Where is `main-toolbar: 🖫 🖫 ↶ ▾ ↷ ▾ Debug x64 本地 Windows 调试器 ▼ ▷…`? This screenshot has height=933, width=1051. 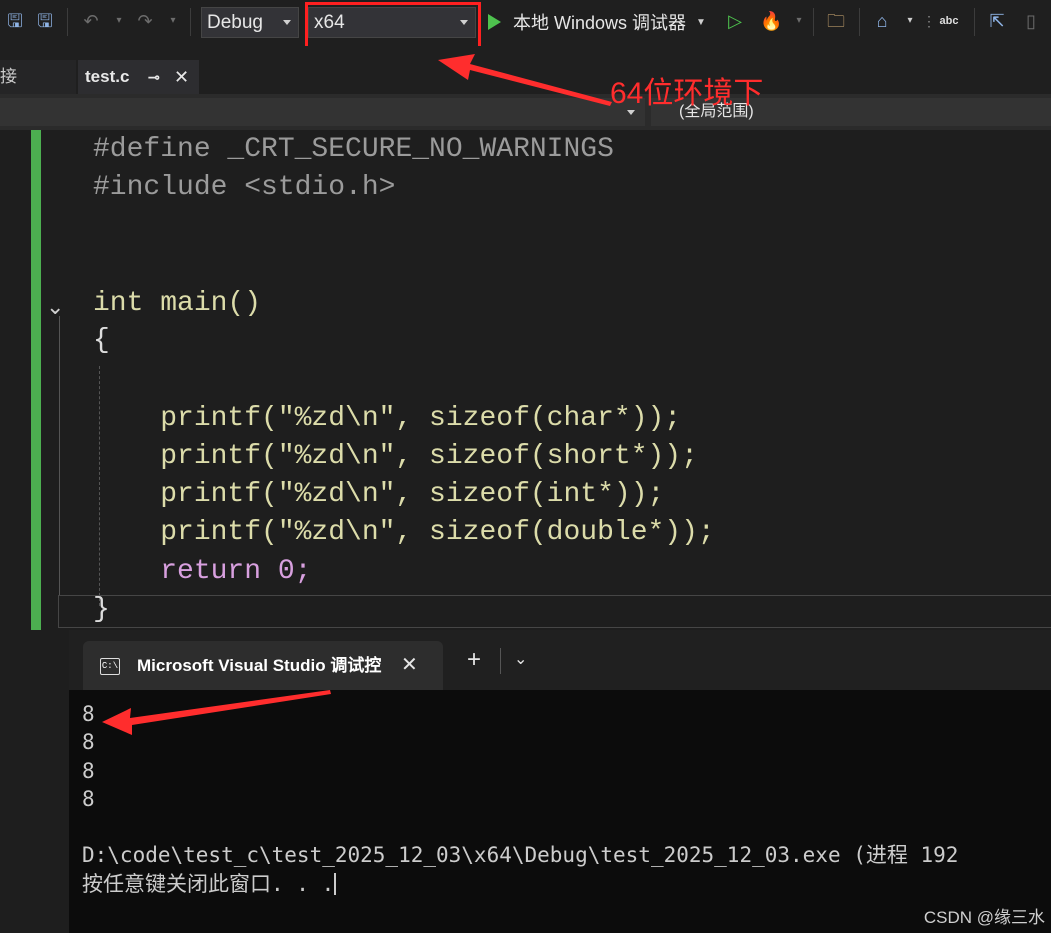 main-toolbar: 🖫 🖫 ↶ ▾ ↷ ▾ Debug x64 本地 Windows 调试器 ▼ ▷… is located at coordinates (525, 25).